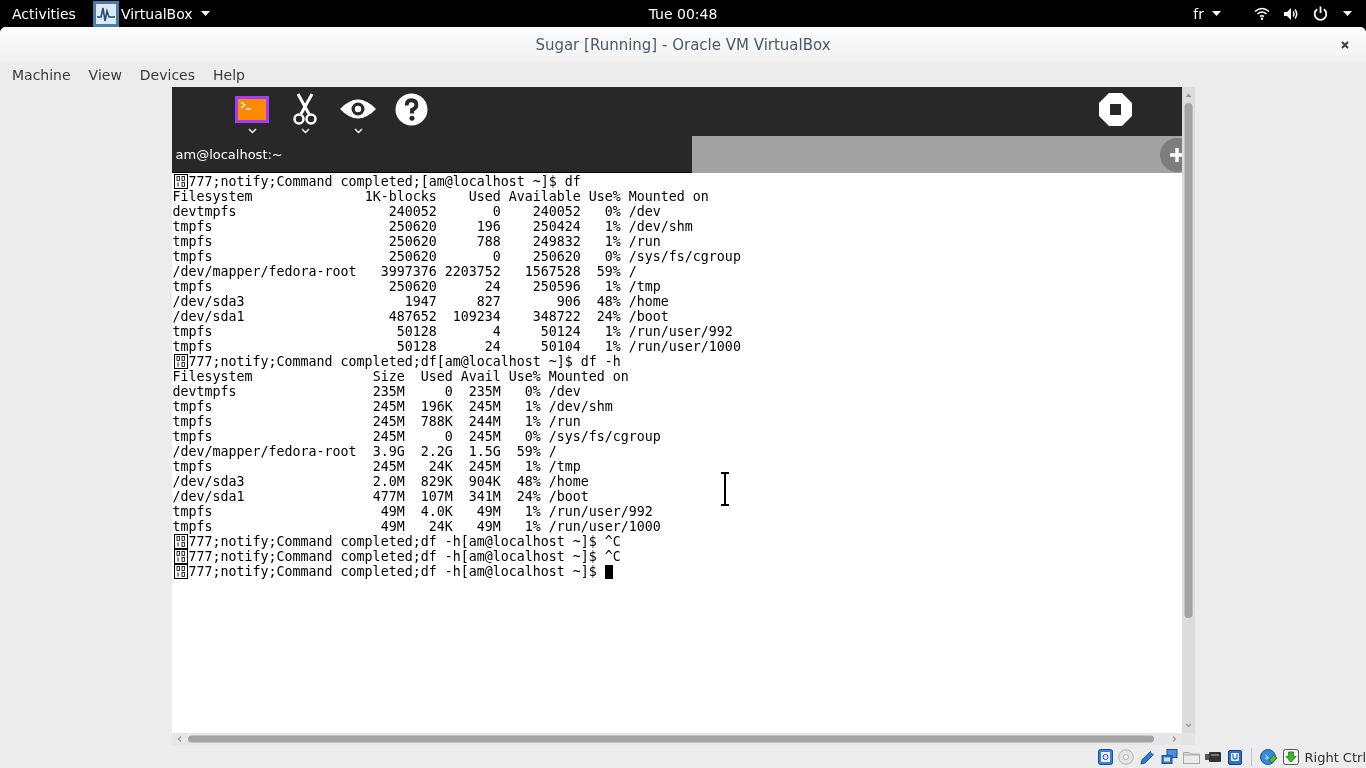  Describe the element at coordinates (376, 421) in the screenshot. I see `terminal-line: tmpfs 245M 788K 244M 1% /run` at that location.